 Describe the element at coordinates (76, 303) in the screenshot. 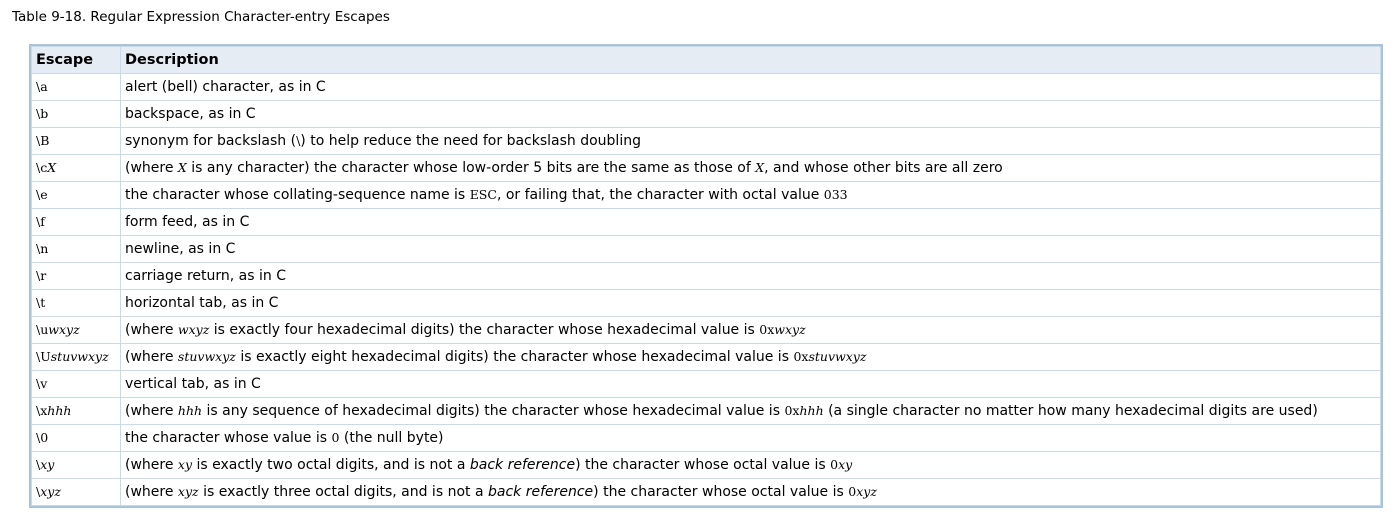

I see `escape-cell: \t` at that location.